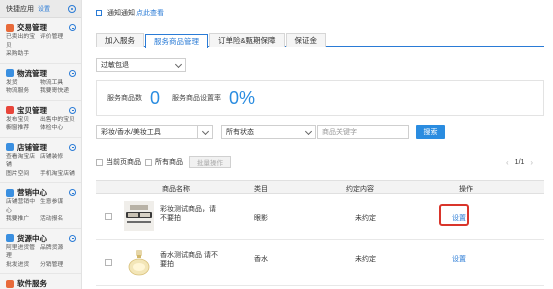 The height and width of the screenshot is (289, 553). What do you see at coordinates (190, 214) in the screenshot?
I see `product-name: 彩妆测试商品，请不要拍` at bounding box center [190, 214].